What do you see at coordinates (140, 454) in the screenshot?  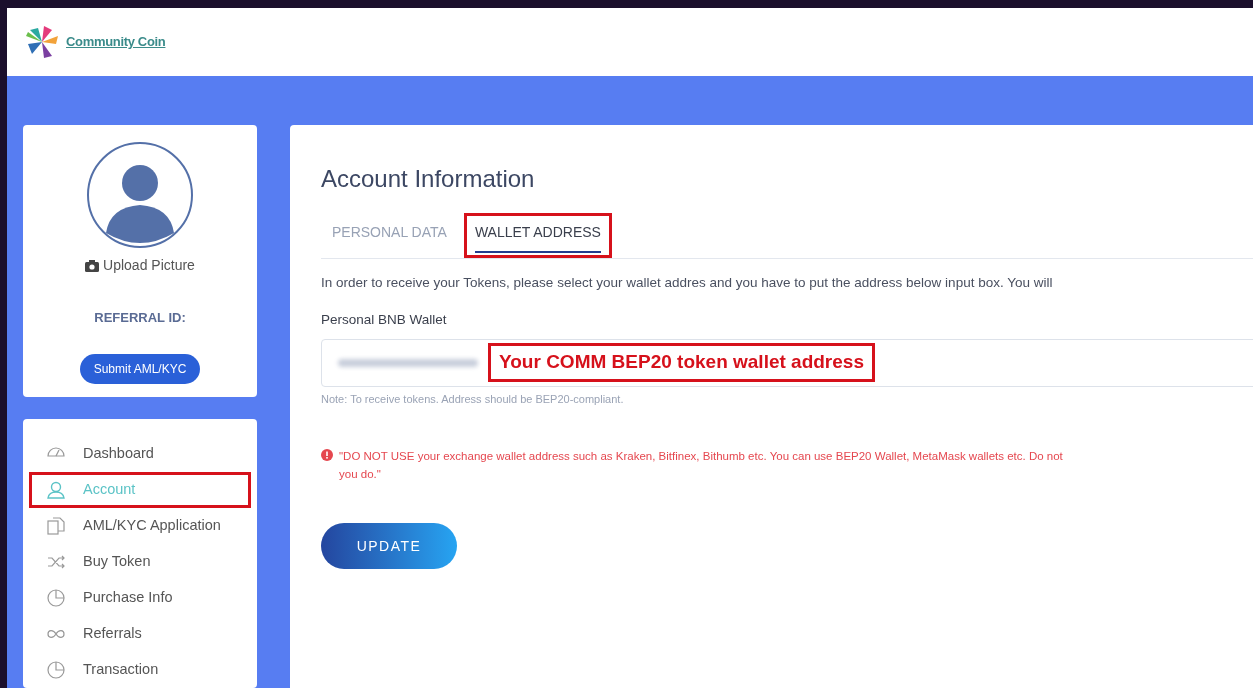 I see `nav-item: Dashboard` at bounding box center [140, 454].